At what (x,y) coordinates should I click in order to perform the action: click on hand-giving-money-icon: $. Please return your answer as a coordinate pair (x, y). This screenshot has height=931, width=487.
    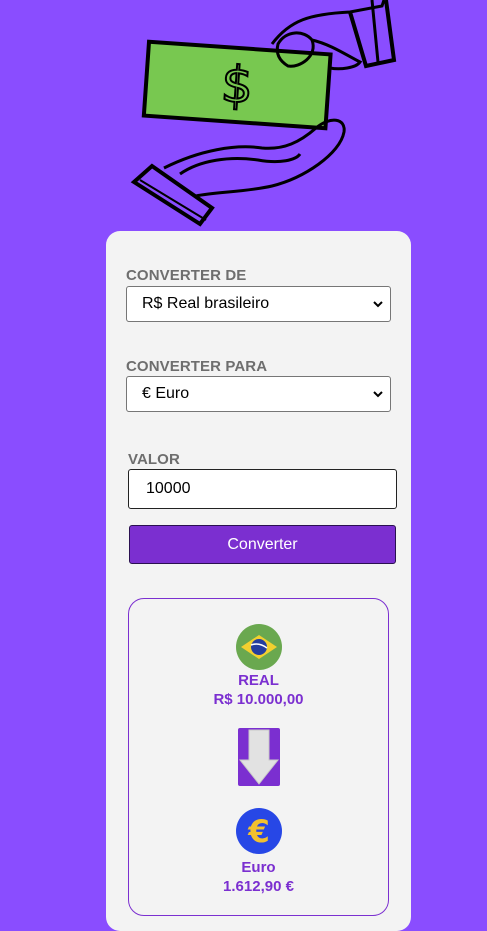
    Looking at the image, I should click on (263, 113).